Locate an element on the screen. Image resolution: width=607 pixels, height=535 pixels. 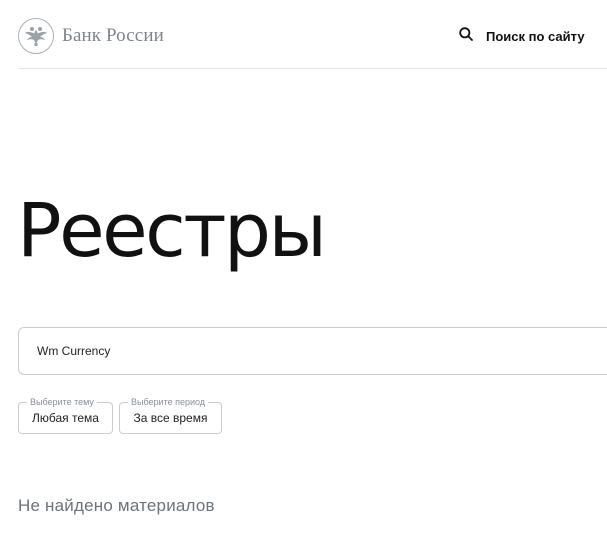
period-filter-select: Выберите период За все время is located at coordinates (170, 415).